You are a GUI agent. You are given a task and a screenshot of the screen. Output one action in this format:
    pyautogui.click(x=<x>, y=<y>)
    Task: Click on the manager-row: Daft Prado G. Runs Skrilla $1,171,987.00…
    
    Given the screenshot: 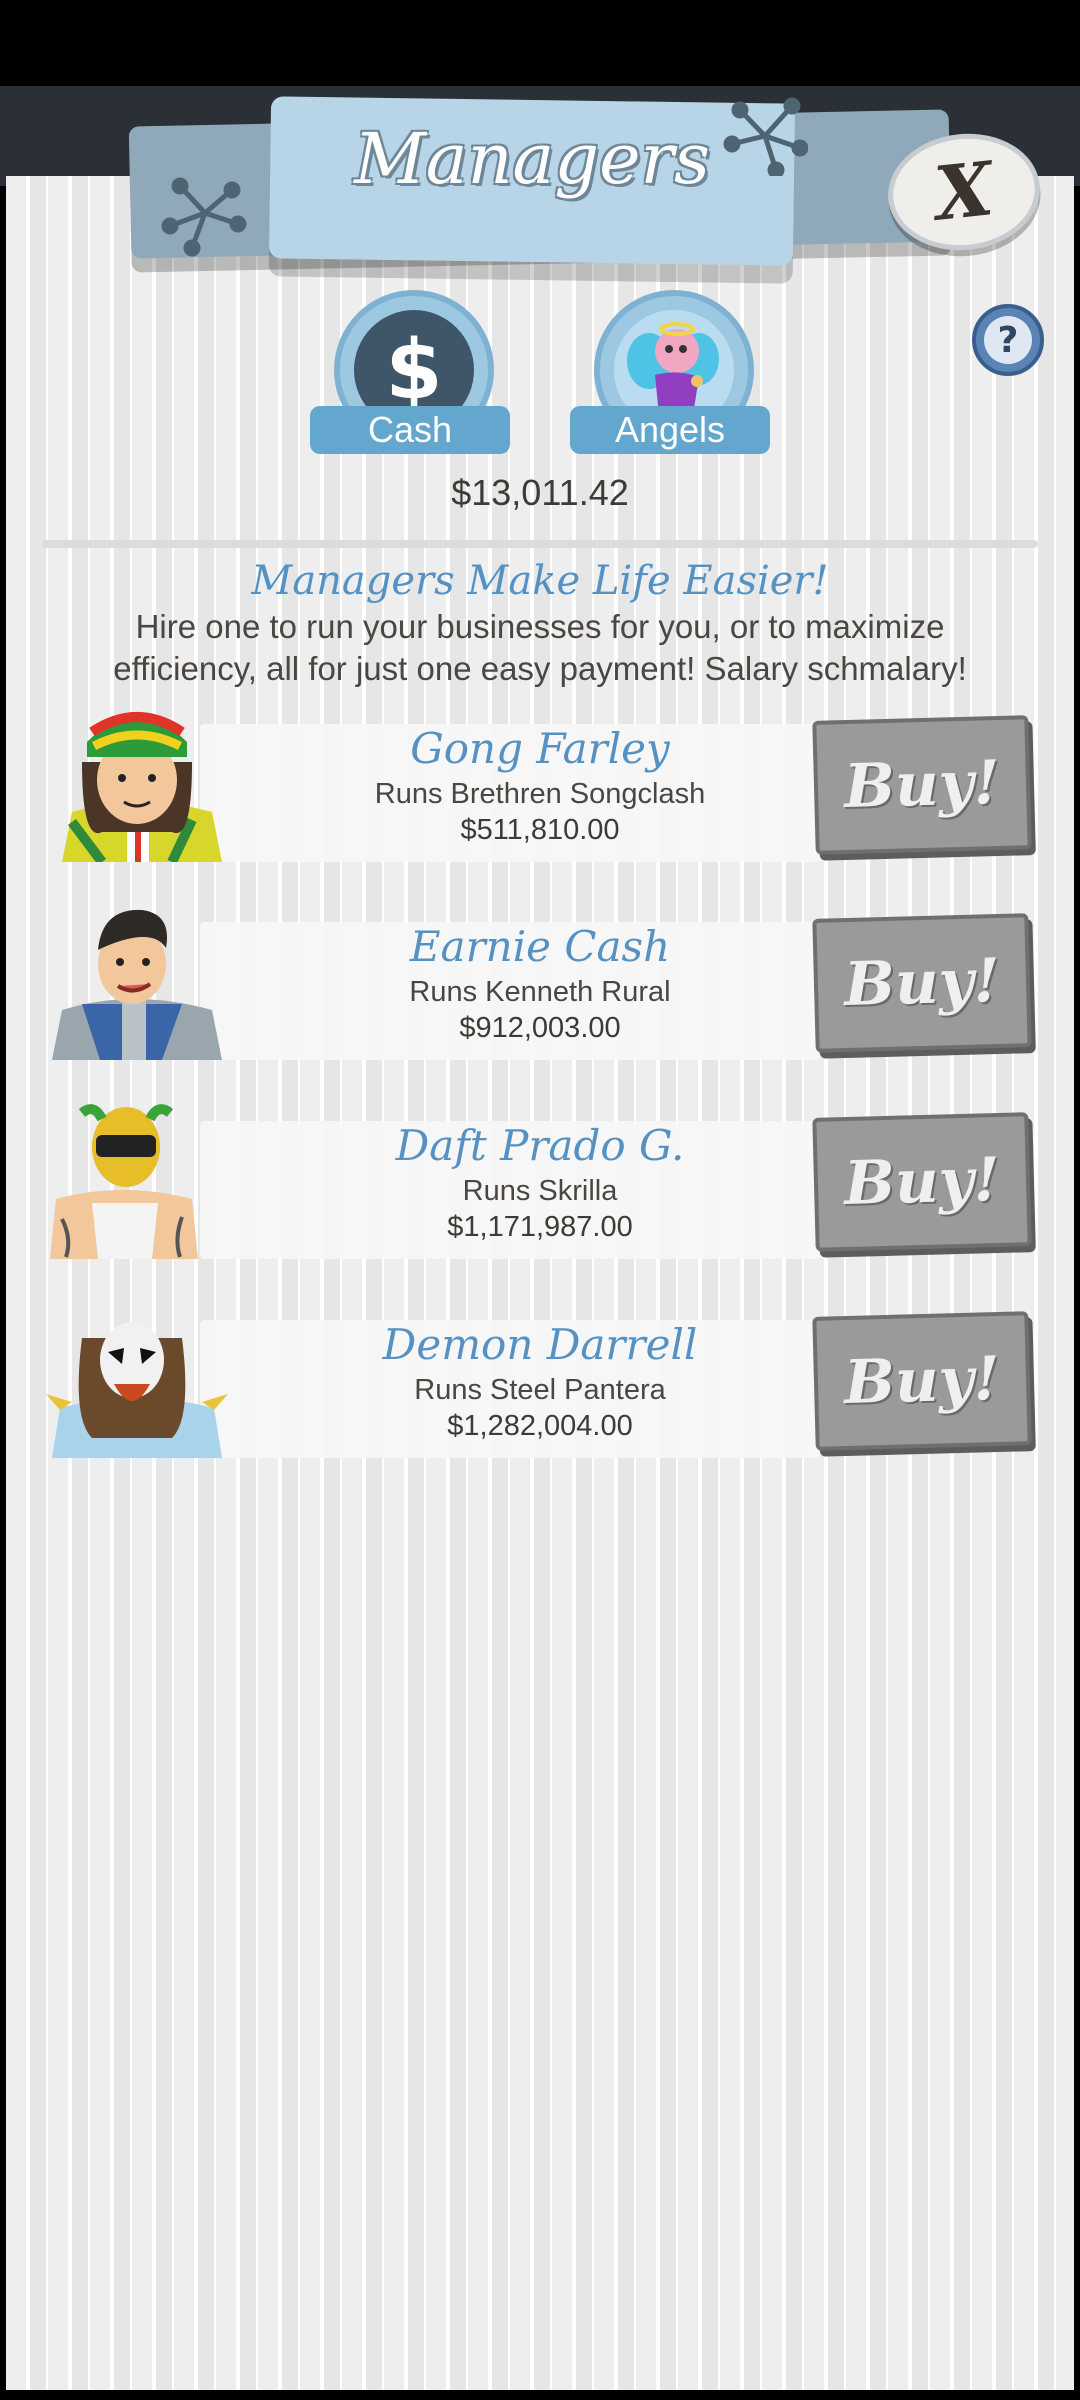 What is the action you would take?
    pyautogui.click(x=540, y=1181)
    